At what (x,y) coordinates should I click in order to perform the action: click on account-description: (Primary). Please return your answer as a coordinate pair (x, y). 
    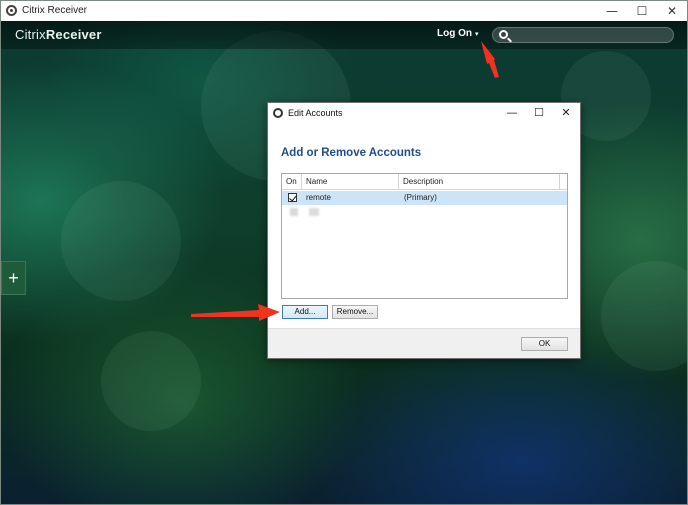
    Looking at the image, I should click on (420, 197).